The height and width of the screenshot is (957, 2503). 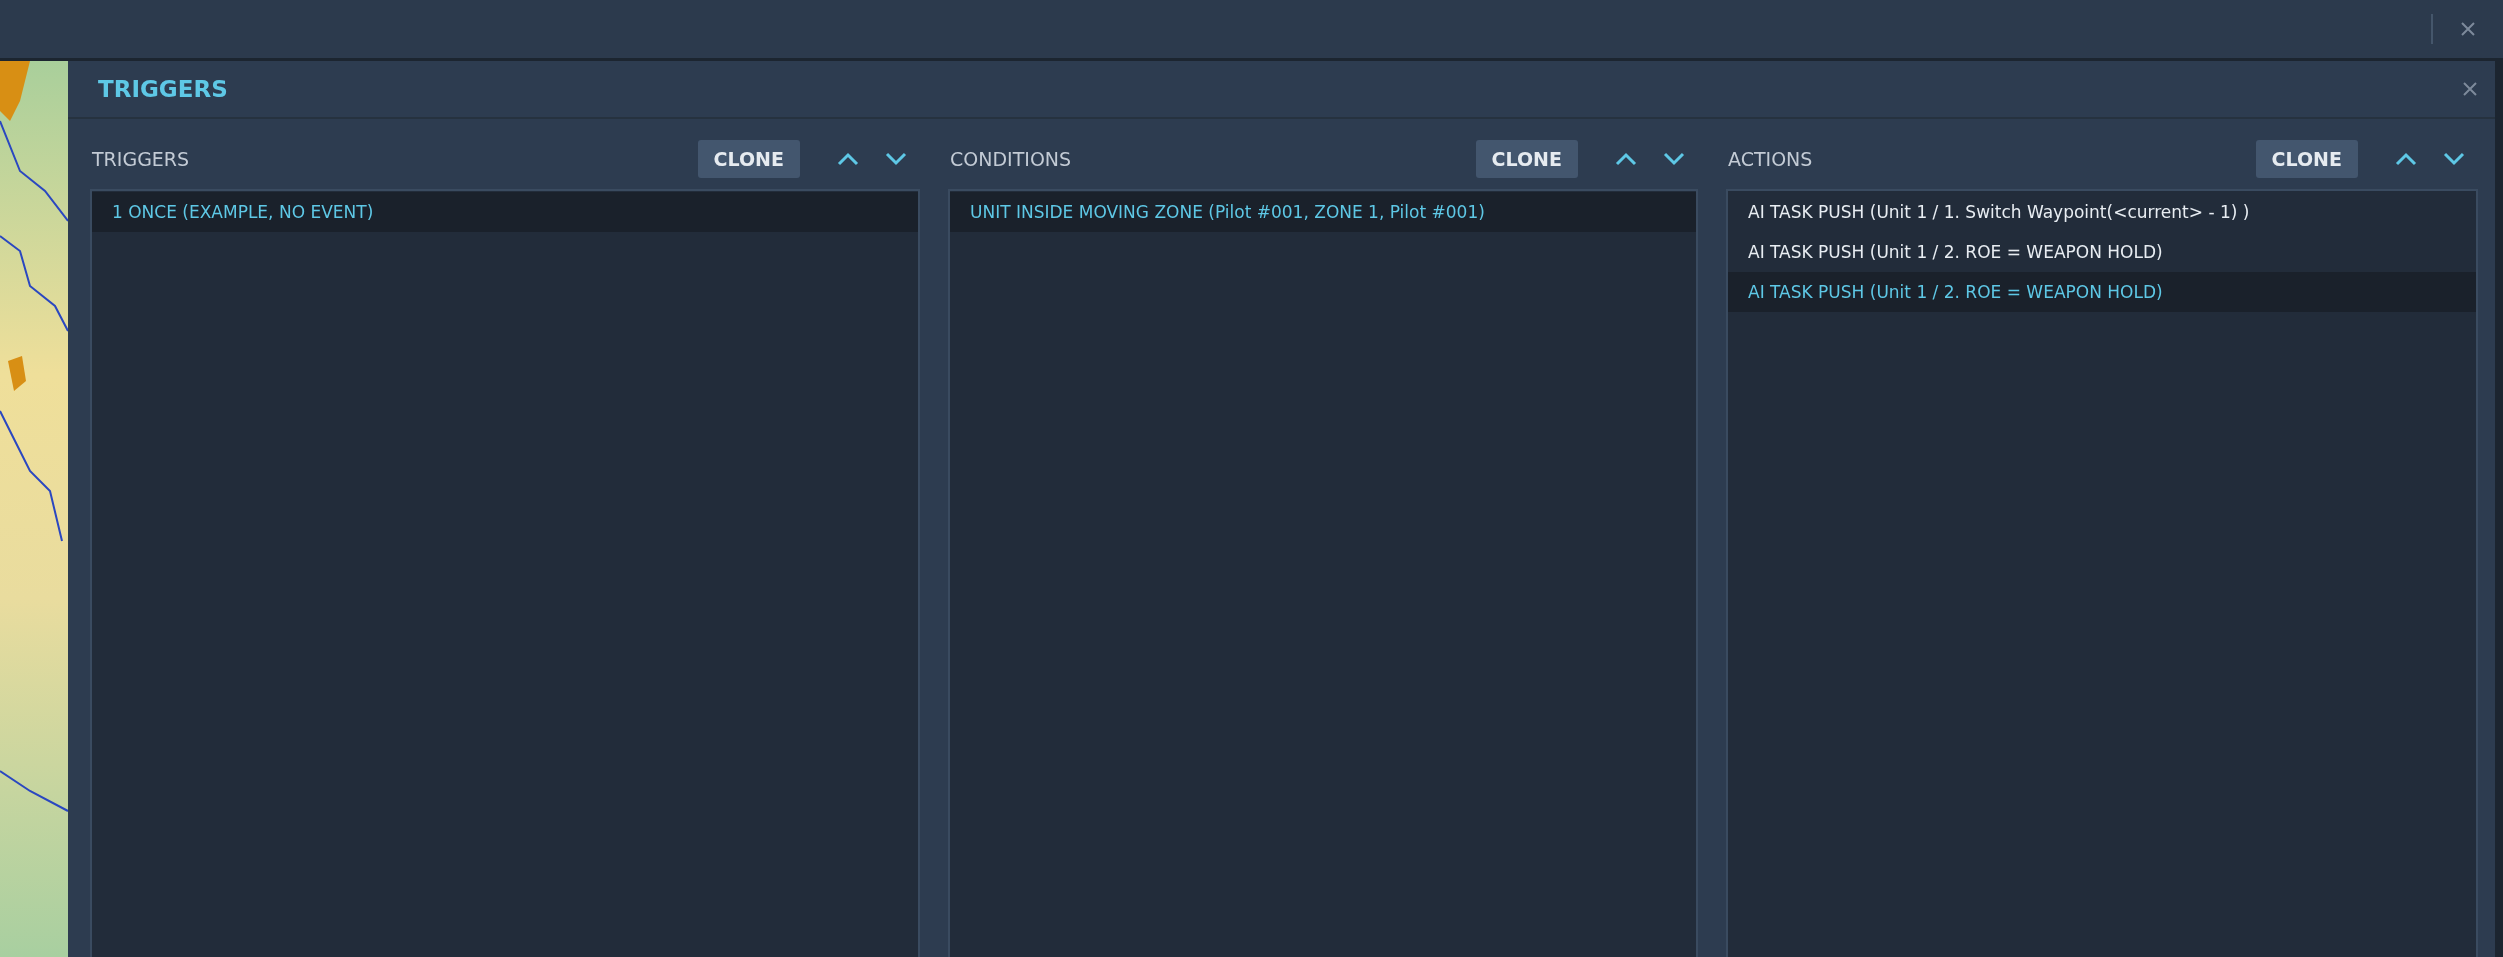 I want to click on list-item: UNIT INSIDE MOVING ZONE (Pilot #001, ZONE 1, Pilot #001), so click(x=1323, y=212).